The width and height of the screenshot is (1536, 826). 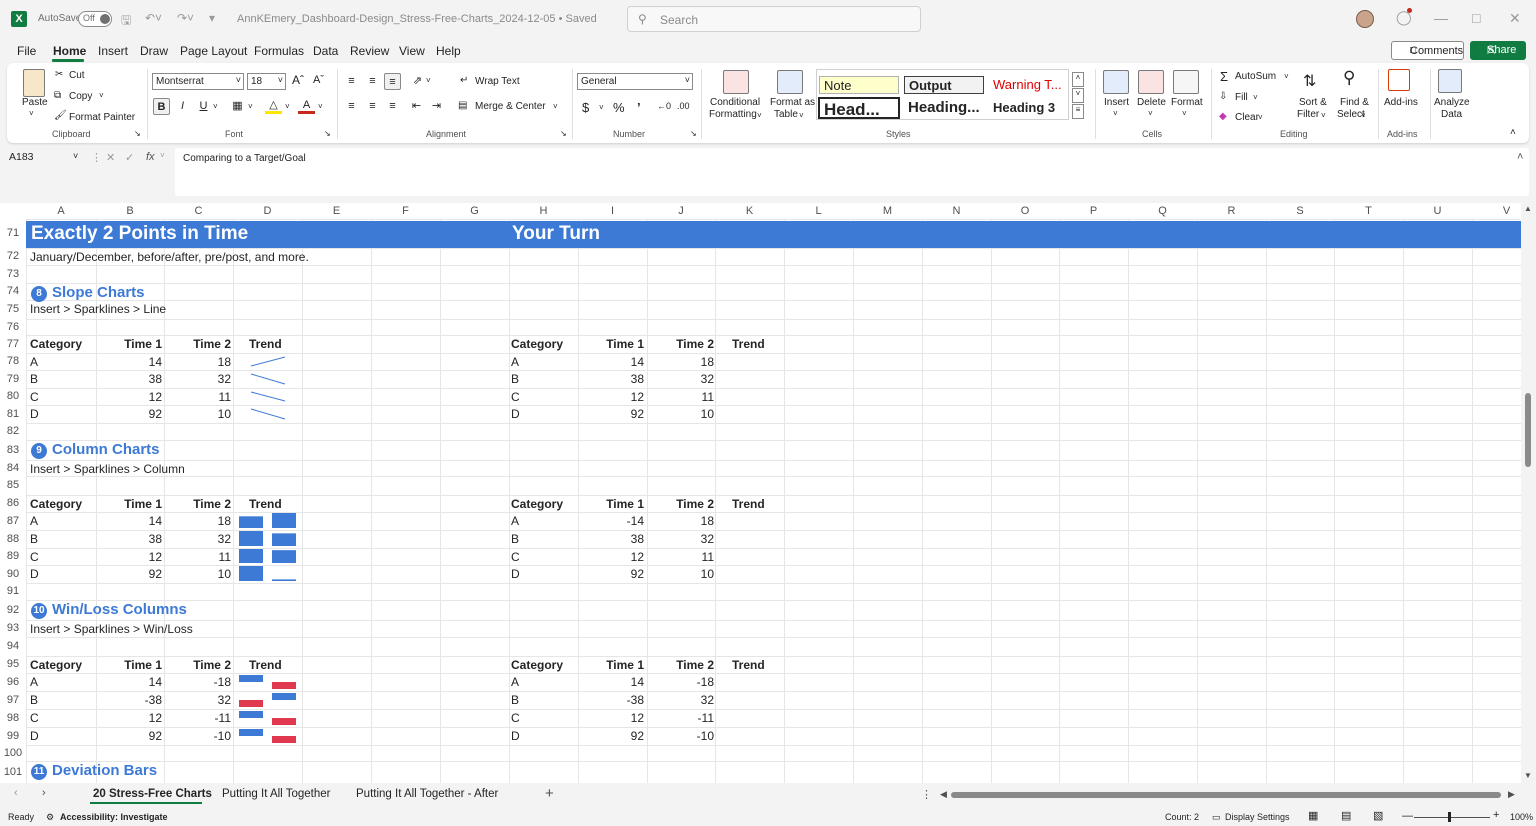 What do you see at coordinates (1498, 50) in the screenshot?
I see `share-button: ⇱ Share` at bounding box center [1498, 50].